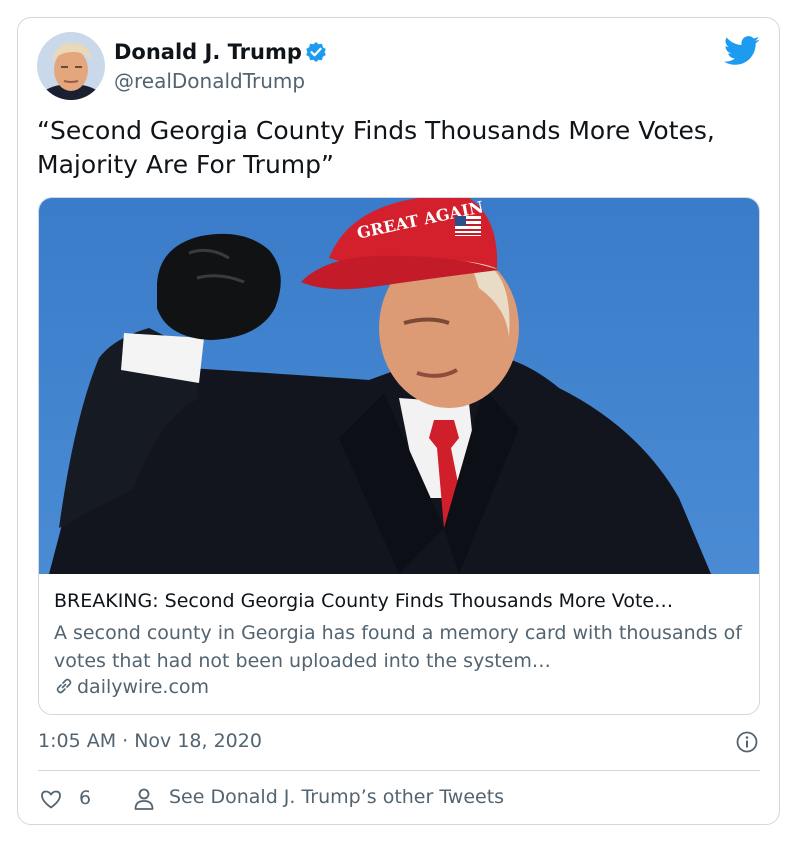 The height and width of the screenshot is (844, 799). I want to click on timestamp: 1:05 AM · Nov 18, 2020, so click(150, 741).